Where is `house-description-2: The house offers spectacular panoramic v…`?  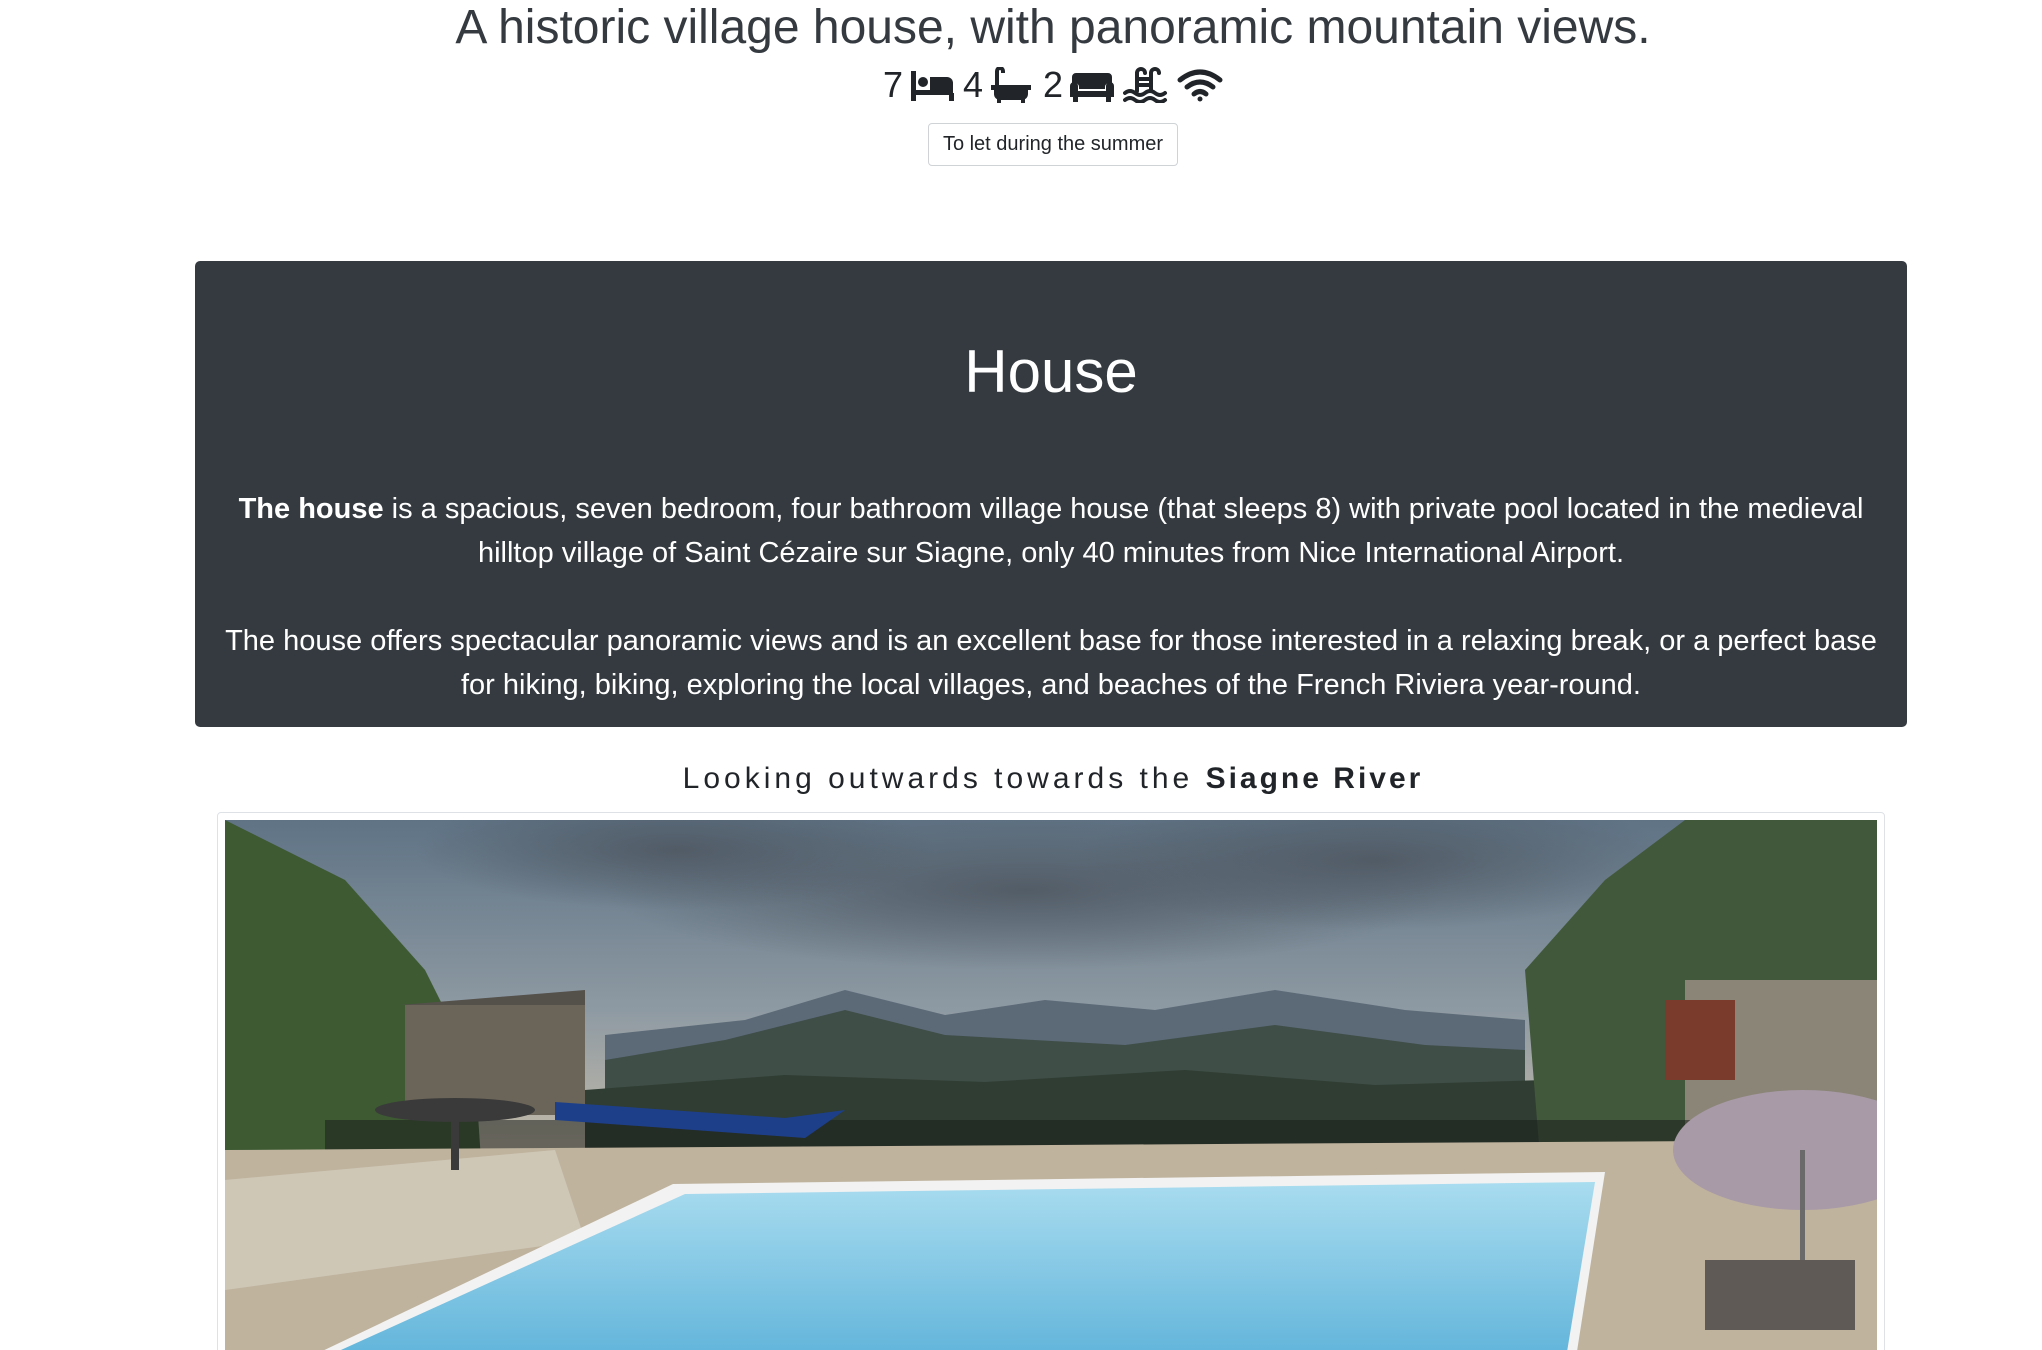 house-description-2: The house offers spectacular panoramic v… is located at coordinates (1051, 663).